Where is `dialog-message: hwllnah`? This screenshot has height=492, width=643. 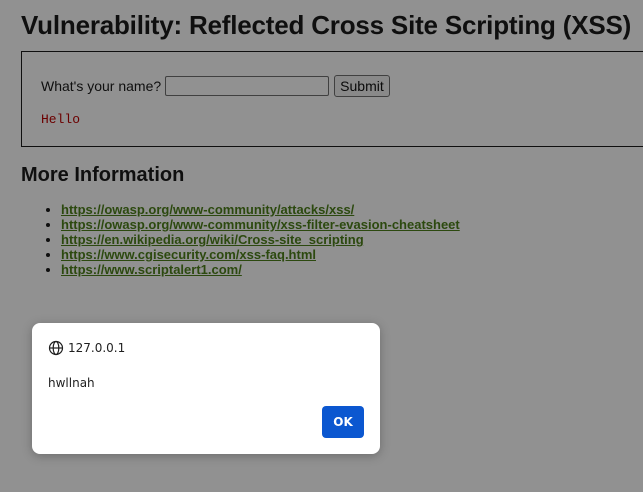 dialog-message: hwllnah is located at coordinates (71, 383).